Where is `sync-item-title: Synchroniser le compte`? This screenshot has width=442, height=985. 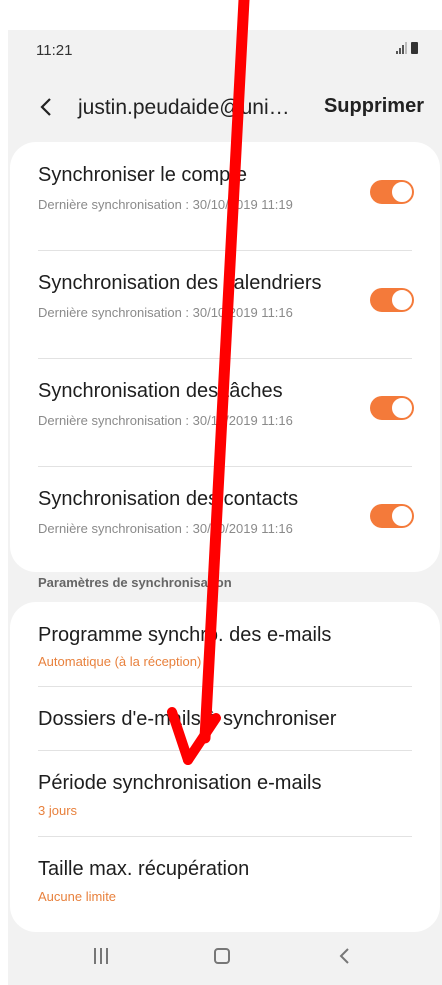
sync-item-title: Synchroniser le compte is located at coordinates (142, 175).